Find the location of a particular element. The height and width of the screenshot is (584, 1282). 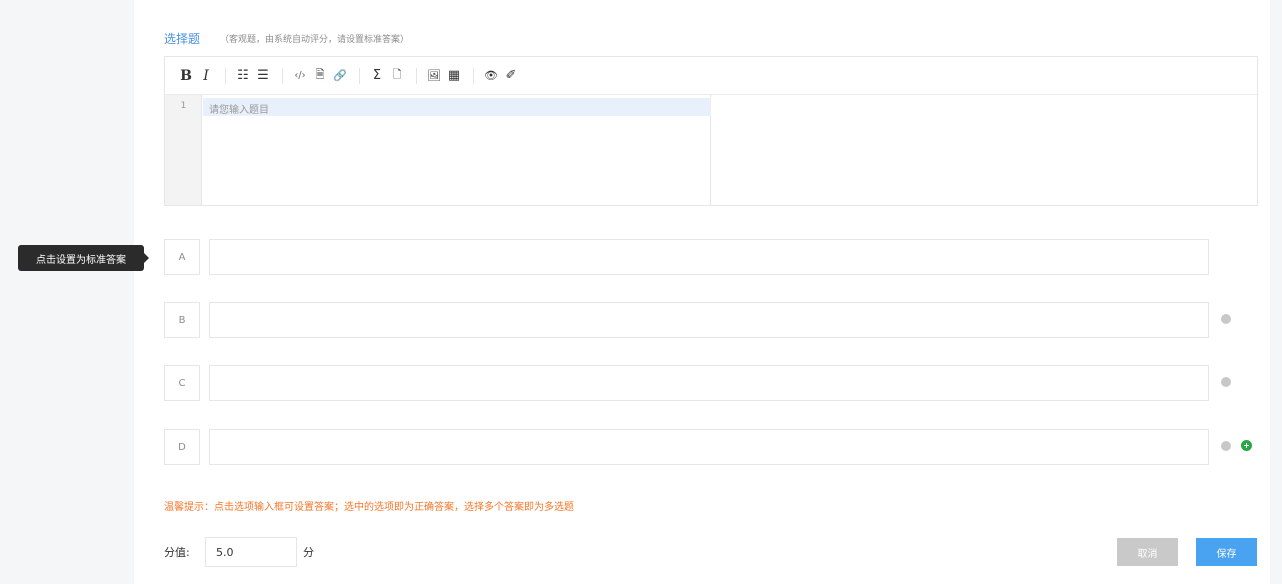

option-input-d is located at coordinates (709, 447).